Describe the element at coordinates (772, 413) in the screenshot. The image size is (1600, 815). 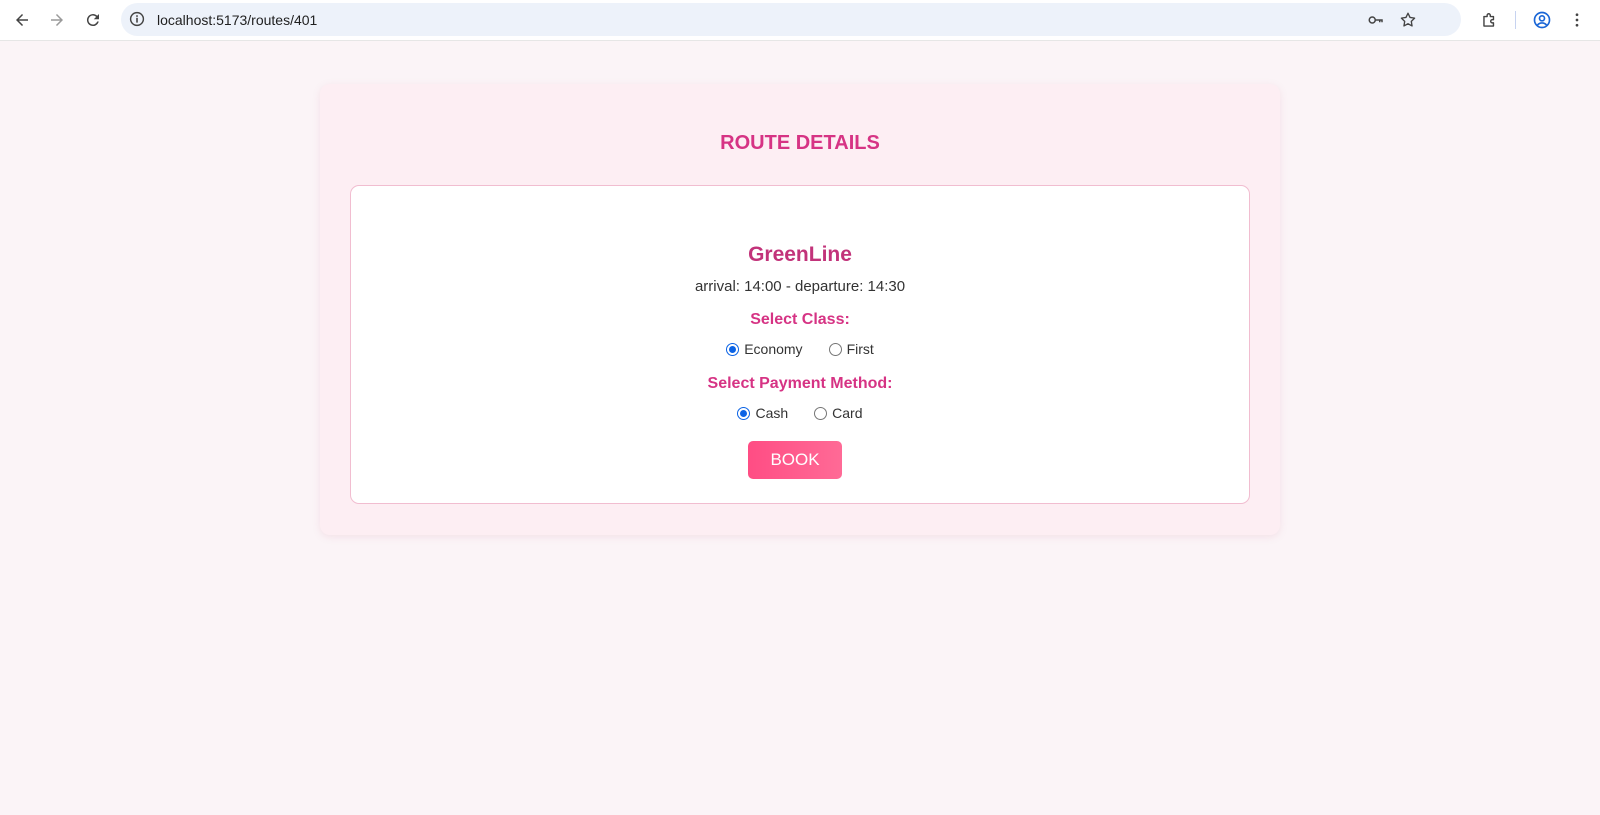
I see `cash-label: Cash` at that location.